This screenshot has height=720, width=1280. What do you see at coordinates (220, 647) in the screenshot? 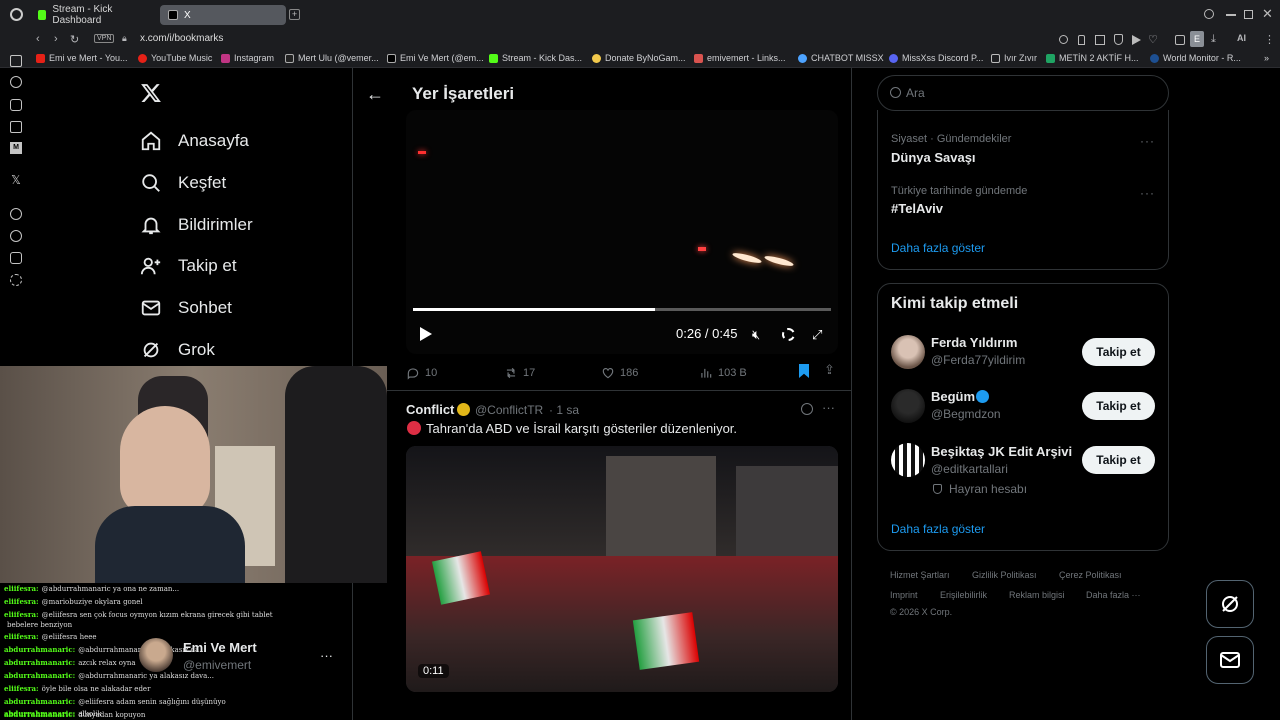
I see `account-name: Emi Ve Mert` at bounding box center [220, 647].